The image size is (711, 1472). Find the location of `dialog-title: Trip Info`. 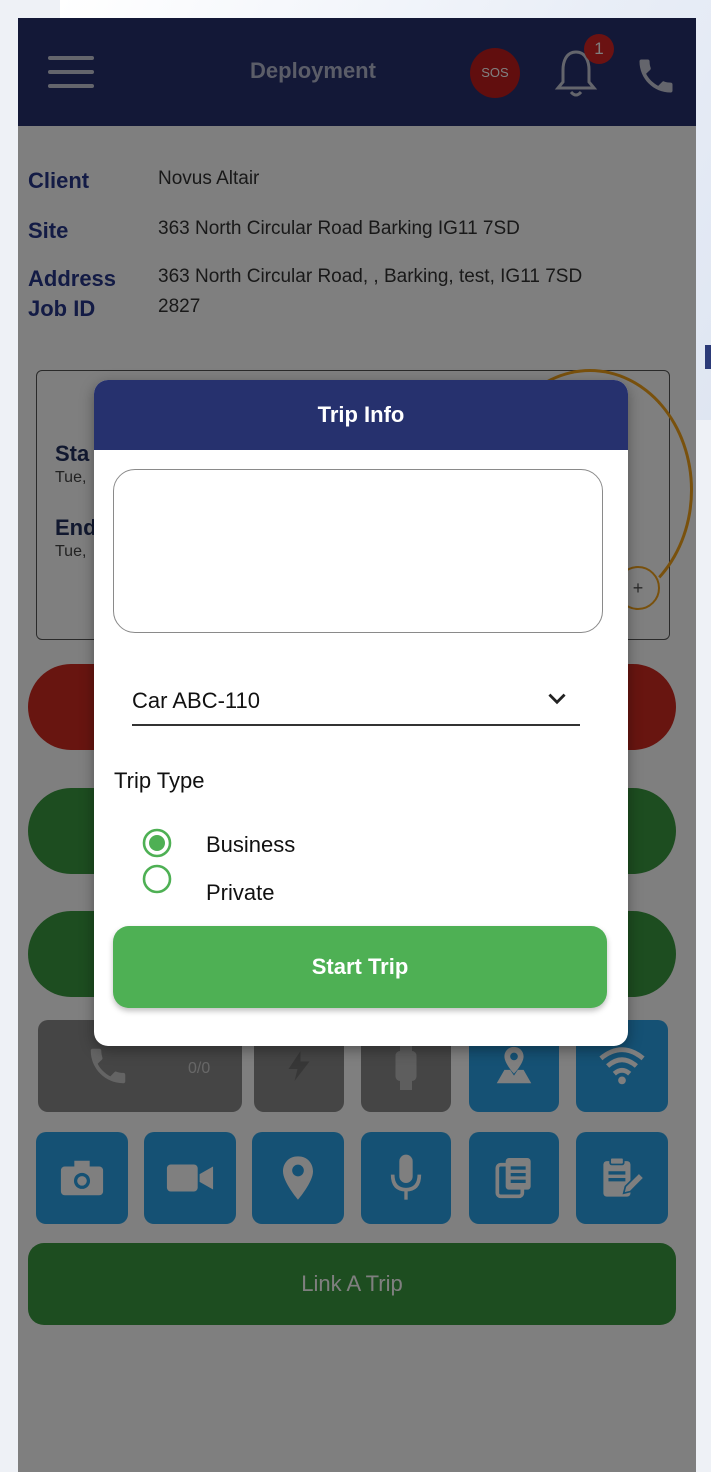

dialog-title: Trip Info is located at coordinates (361, 415).